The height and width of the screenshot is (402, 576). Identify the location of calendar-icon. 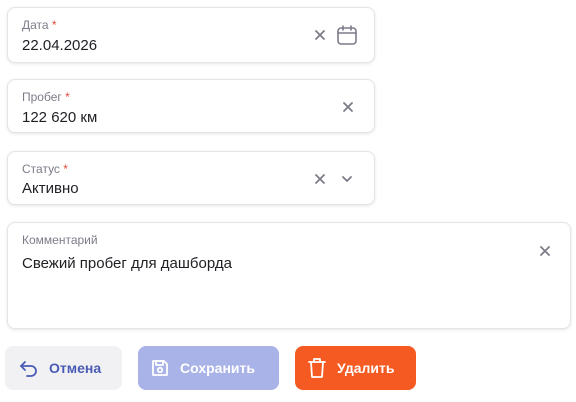
(347, 35).